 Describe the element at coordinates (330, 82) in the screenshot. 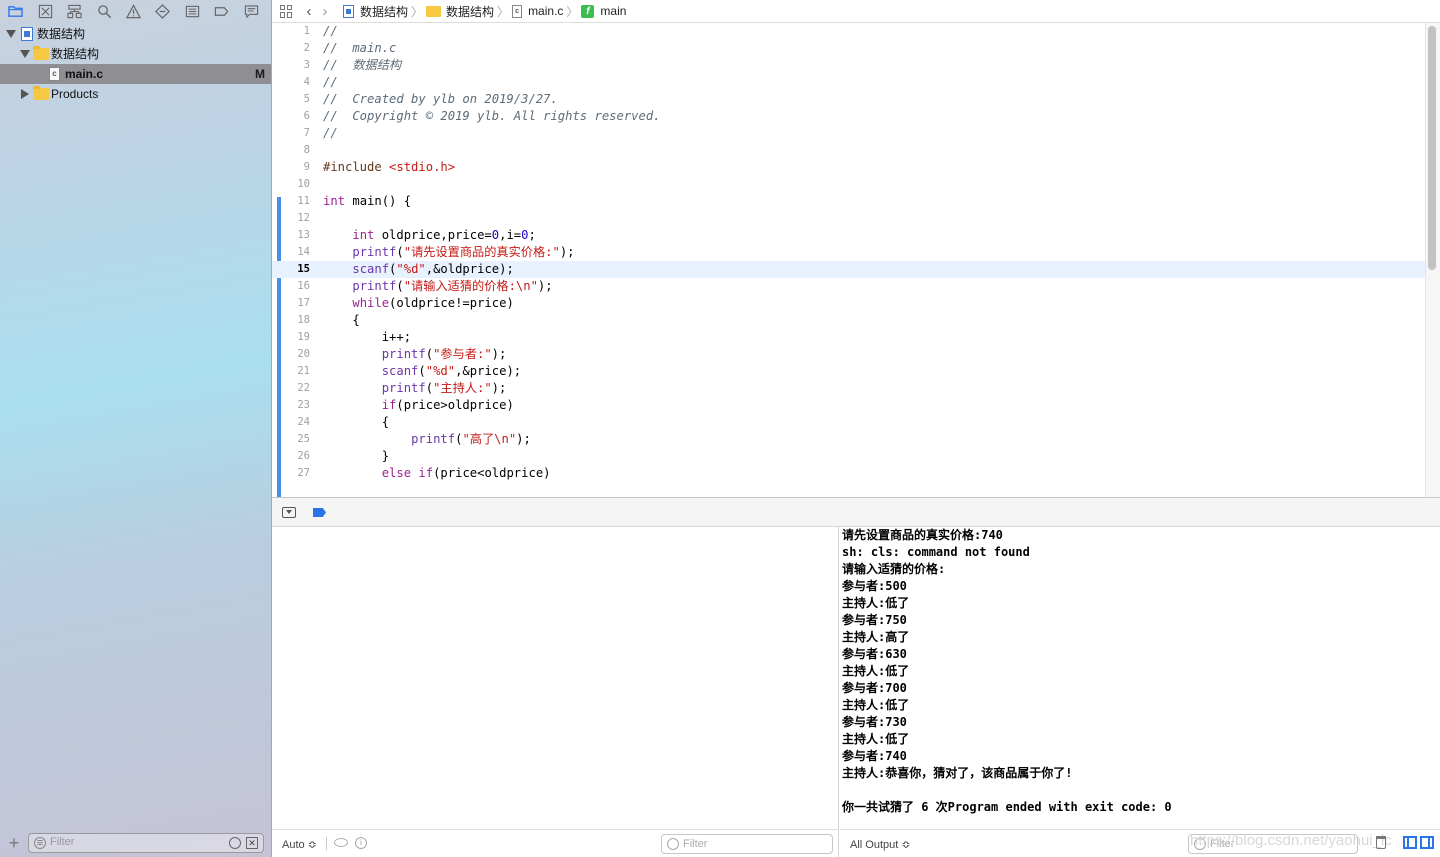

I see `code-token: //` at that location.